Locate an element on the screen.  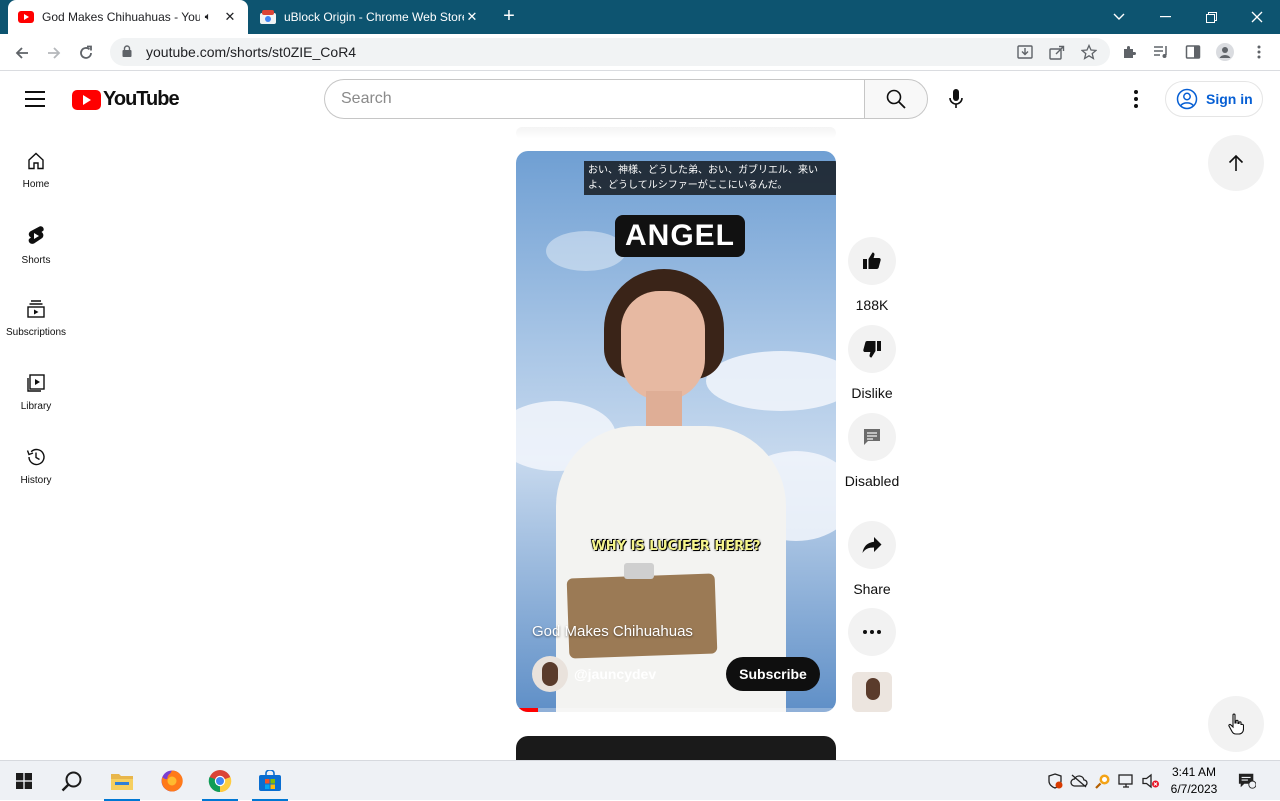
defender-security-icon is located at coordinates (1055, 781).